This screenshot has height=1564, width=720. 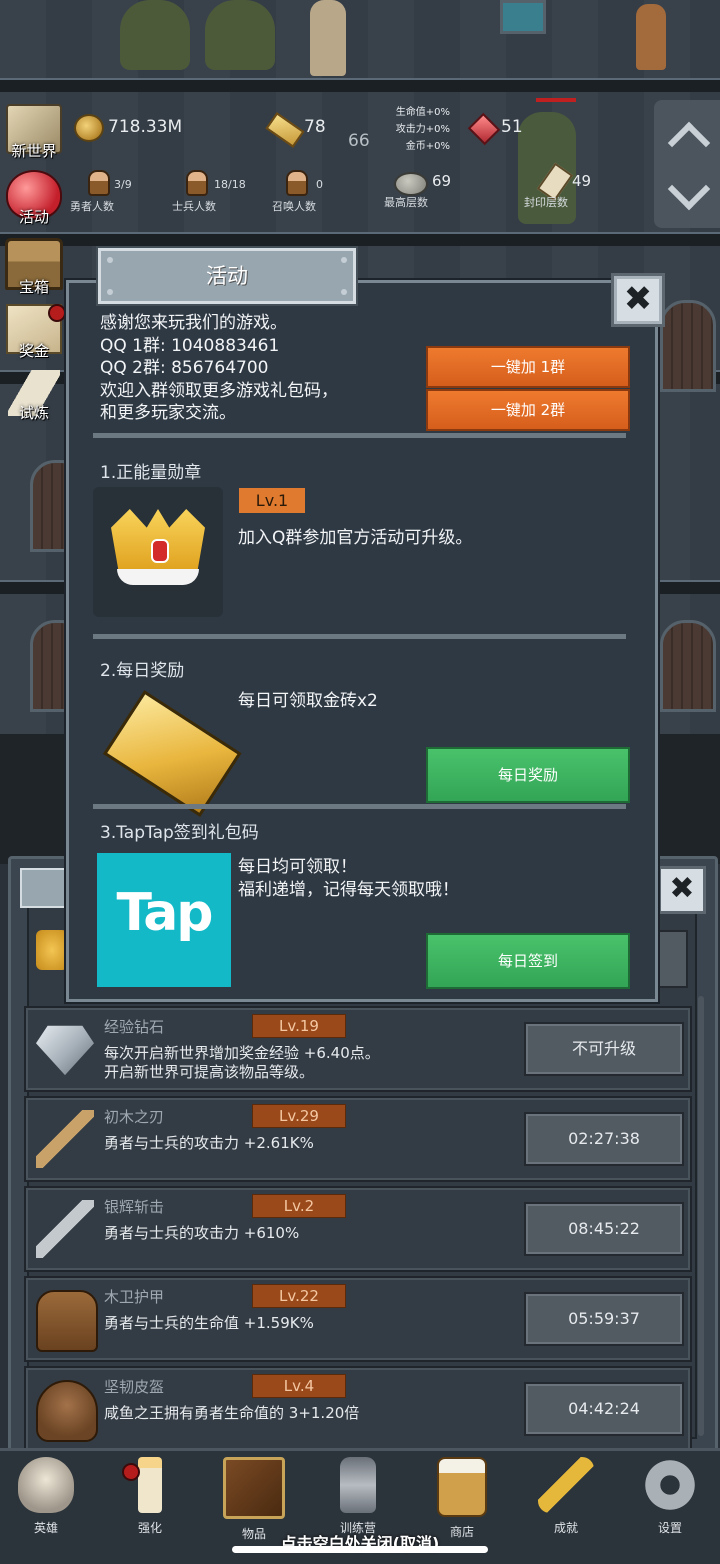 What do you see at coordinates (604, 1229) in the screenshot?
I see `item-timer-button: 08:45:22` at bounding box center [604, 1229].